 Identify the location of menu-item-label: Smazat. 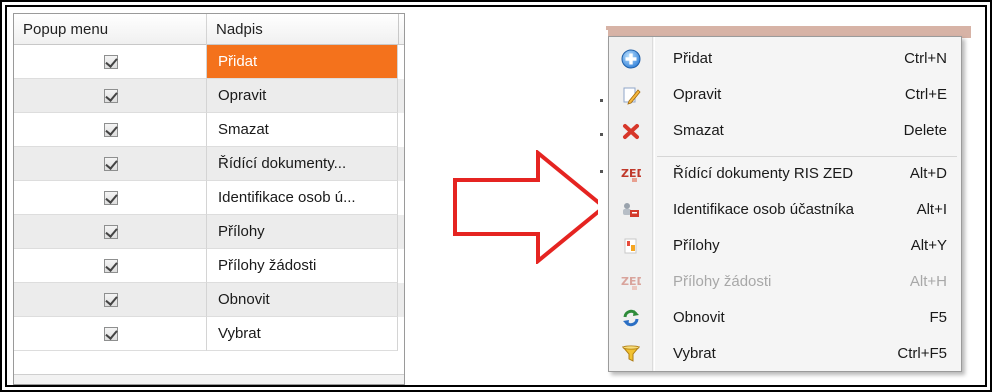
(698, 130).